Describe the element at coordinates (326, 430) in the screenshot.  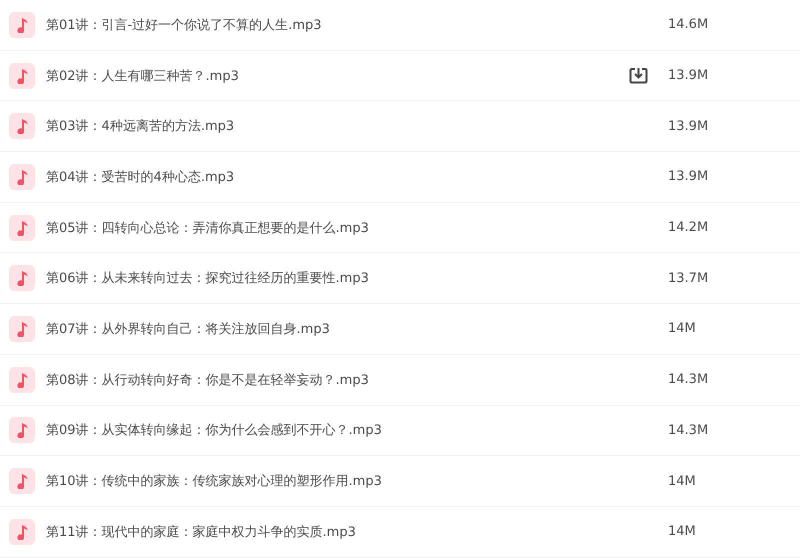
I see `file-name: 第09讲：从实体转向缘起：你为什么会感到不开心？.mp3` at that location.